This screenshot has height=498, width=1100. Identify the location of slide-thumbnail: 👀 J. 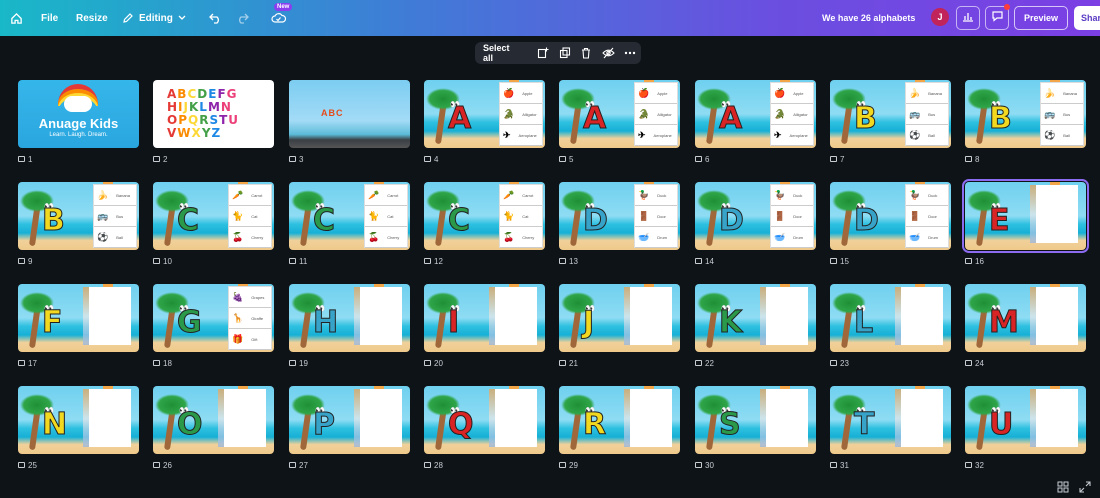
(619, 318).